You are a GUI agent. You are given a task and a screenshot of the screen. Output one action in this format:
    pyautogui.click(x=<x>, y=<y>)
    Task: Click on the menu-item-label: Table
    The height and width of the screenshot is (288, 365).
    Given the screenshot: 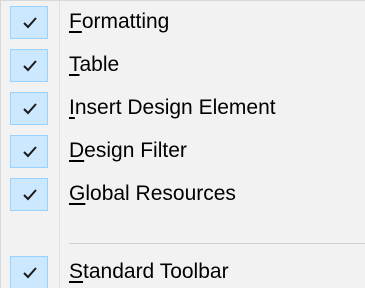 What is the action you would take?
    pyautogui.click(x=94, y=65)
    